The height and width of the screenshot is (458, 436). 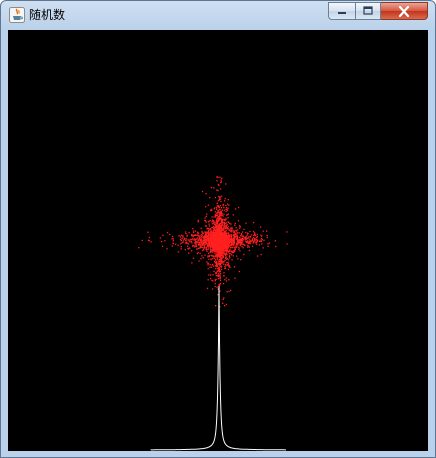 I want to click on java-coffee-cup-icon, so click(x=17, y=15).